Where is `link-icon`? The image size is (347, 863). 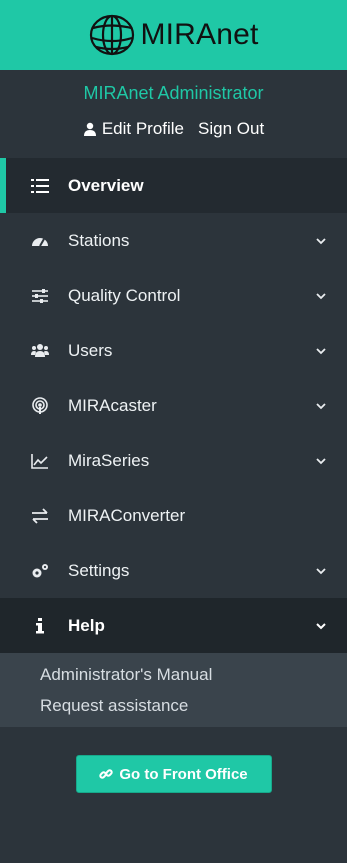
link-icon is located at coordinates (106, 774).